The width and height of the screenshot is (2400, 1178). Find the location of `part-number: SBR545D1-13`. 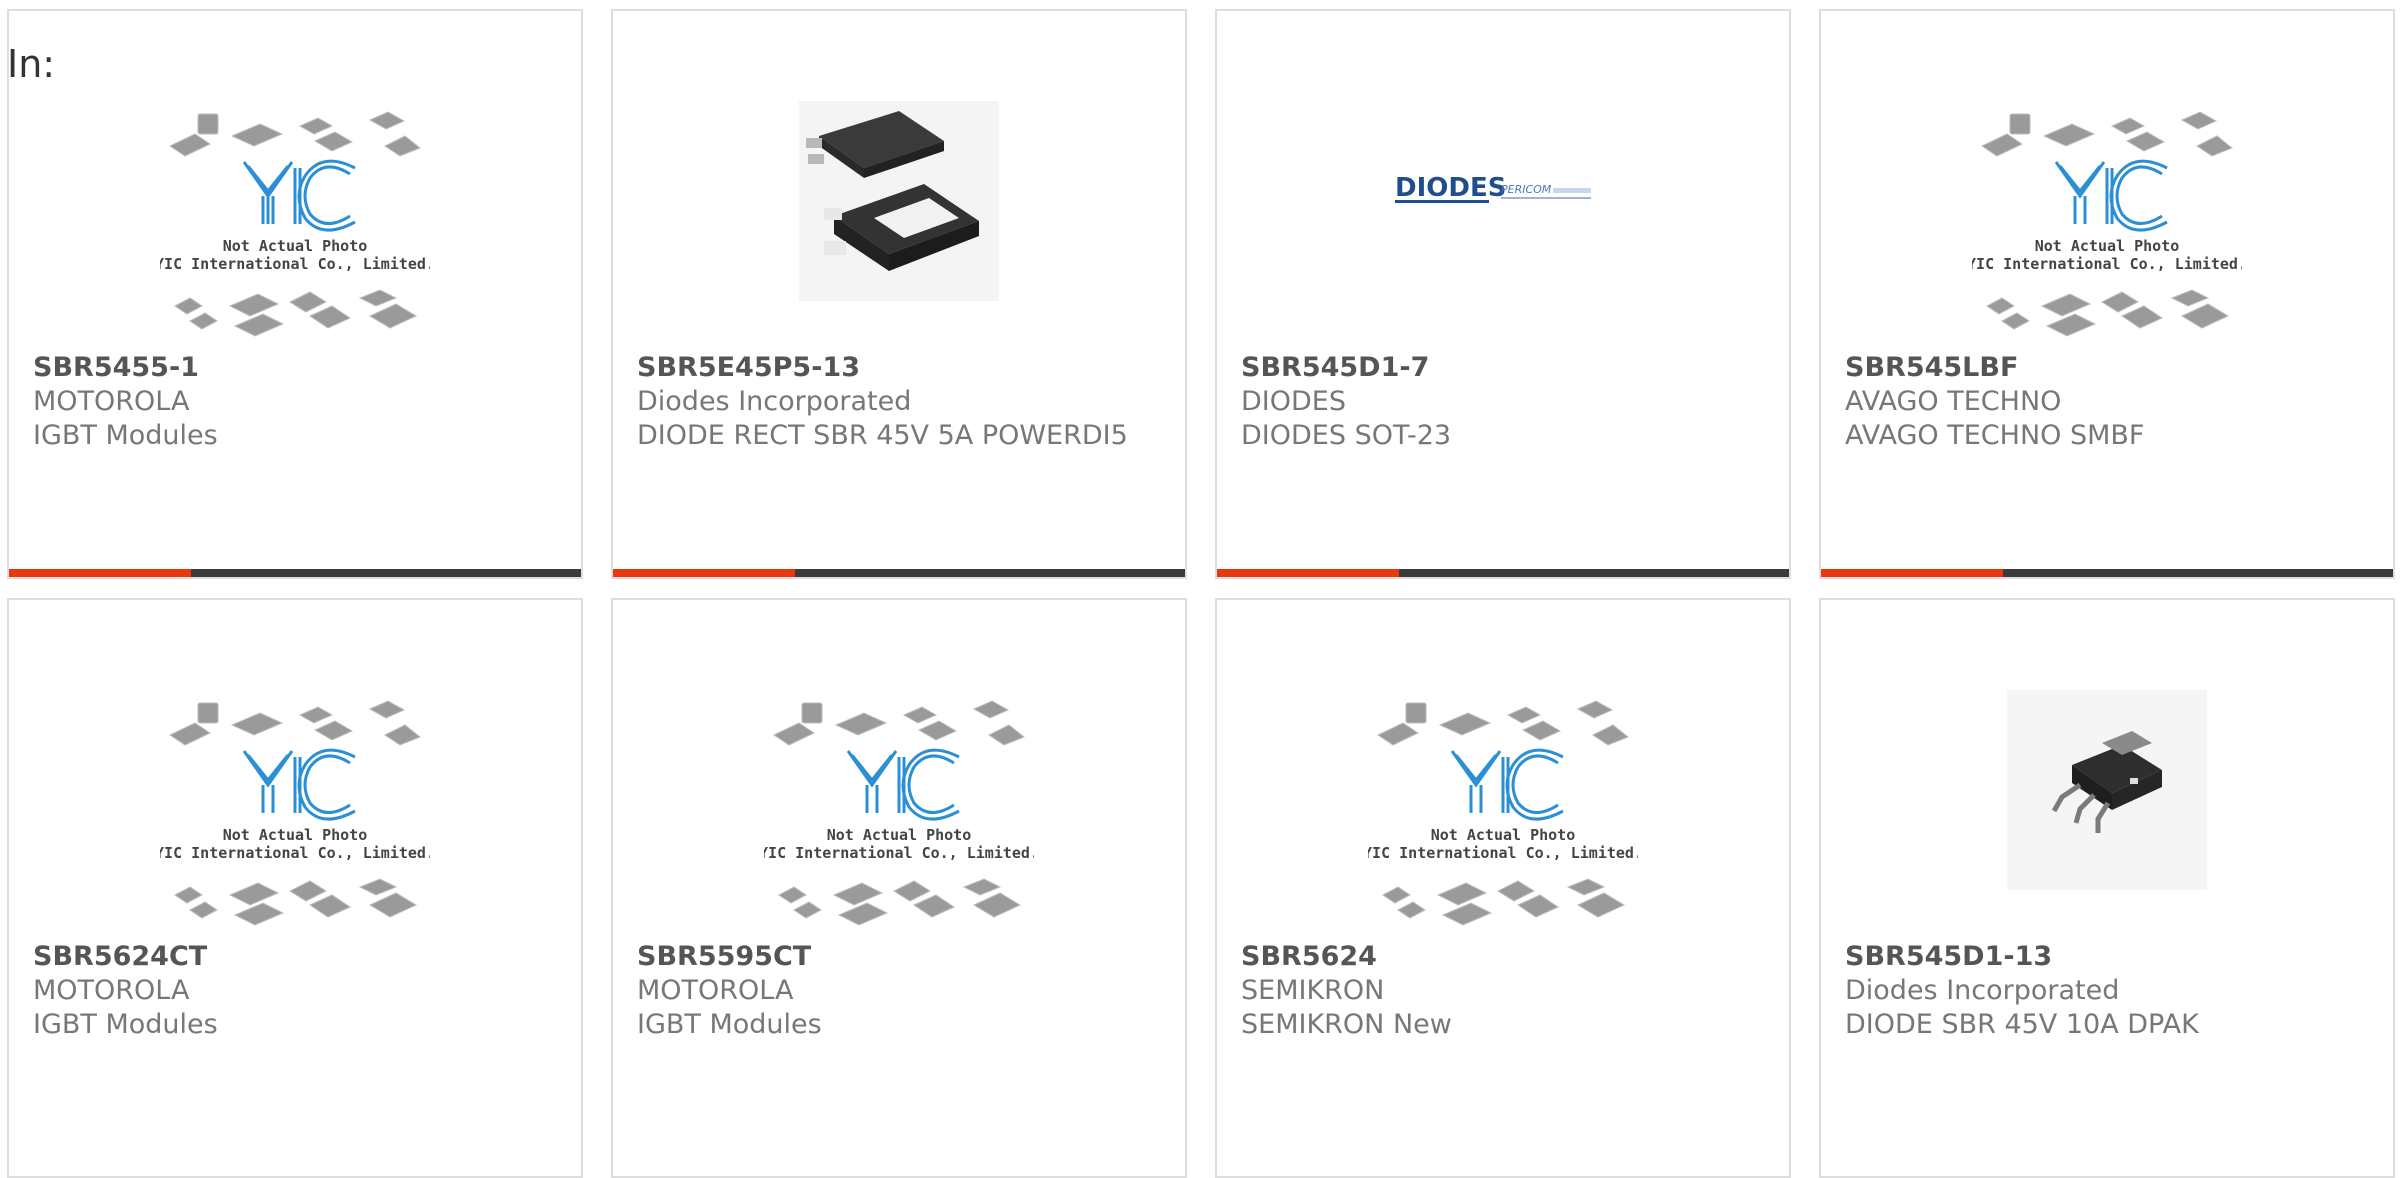

part-number: SBR545D1-13 is located at coordinates (2109, 957).